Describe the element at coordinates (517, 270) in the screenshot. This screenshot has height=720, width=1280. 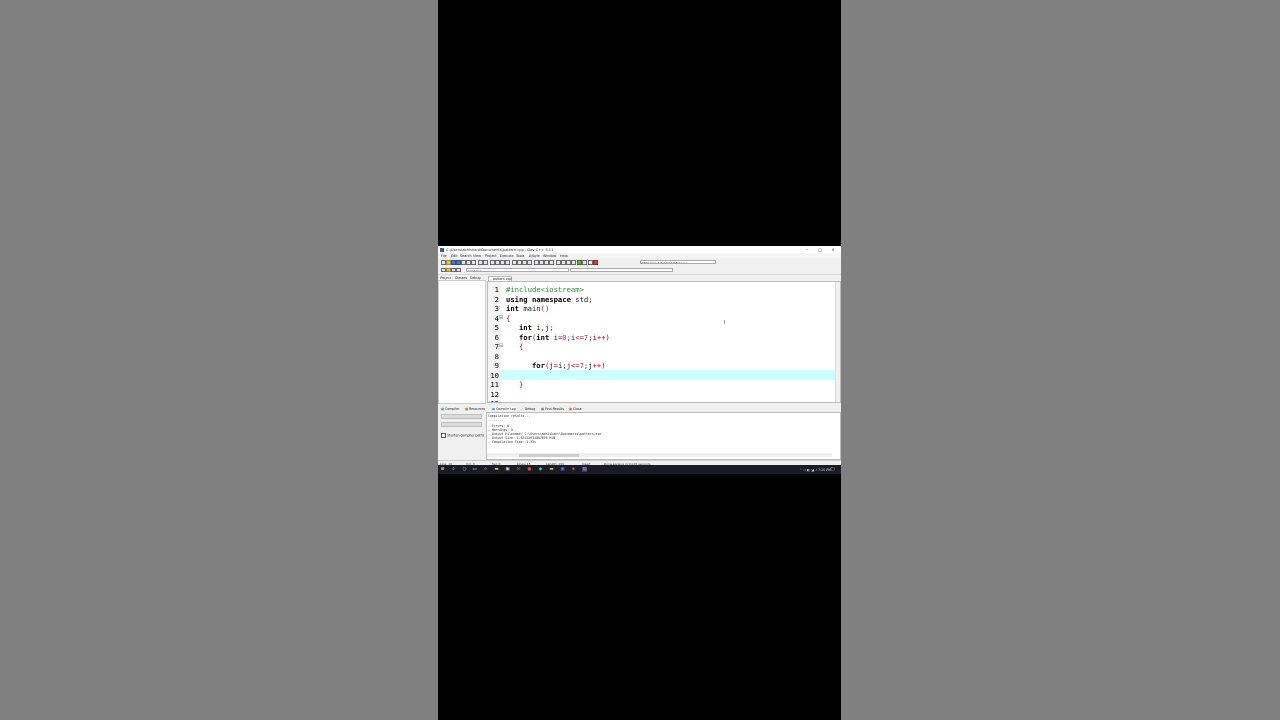
I see `globals-select: (globals)` at that location.